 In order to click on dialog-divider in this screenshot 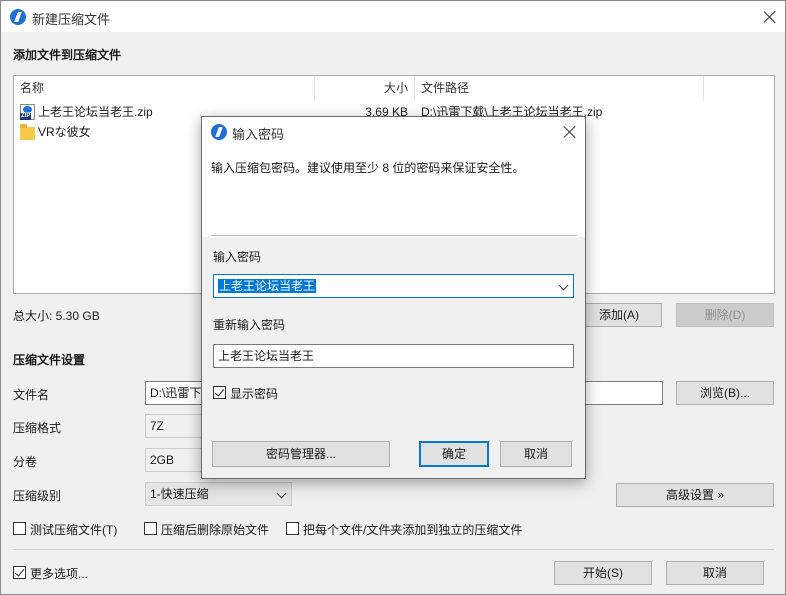, I will do `click(394, 235)`.